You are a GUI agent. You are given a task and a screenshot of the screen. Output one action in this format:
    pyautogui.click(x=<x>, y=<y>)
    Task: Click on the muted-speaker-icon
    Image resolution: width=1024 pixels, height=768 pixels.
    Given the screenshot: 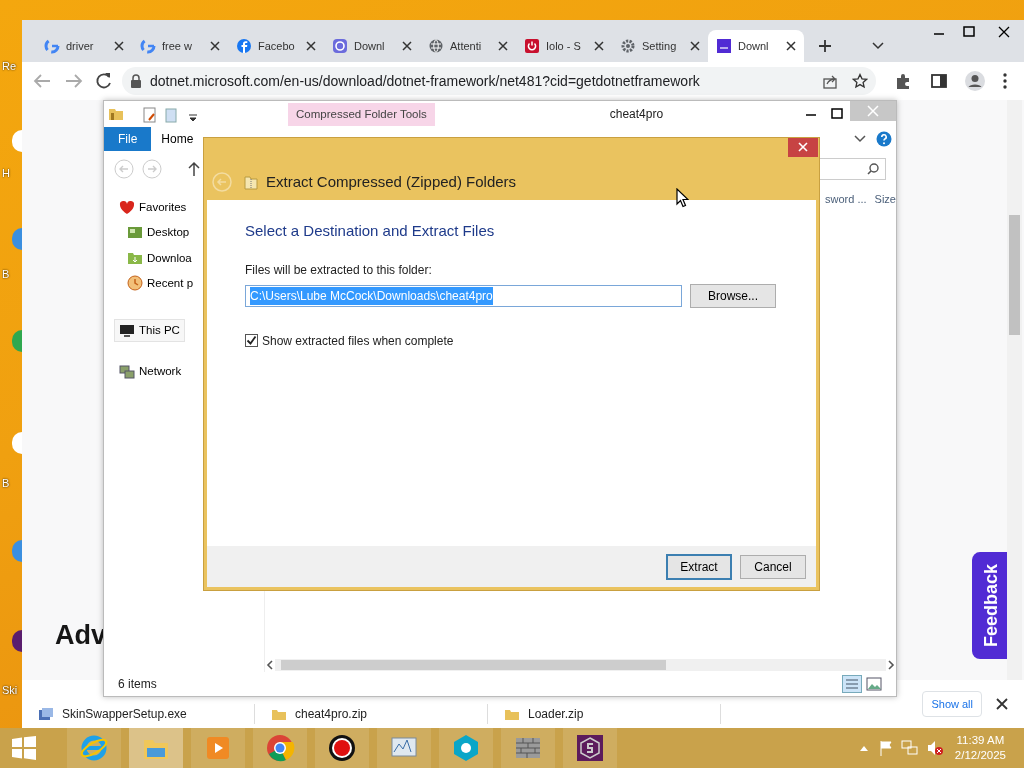 What is the action you would take?
    pyautogui.click(x=934, y=748)
    